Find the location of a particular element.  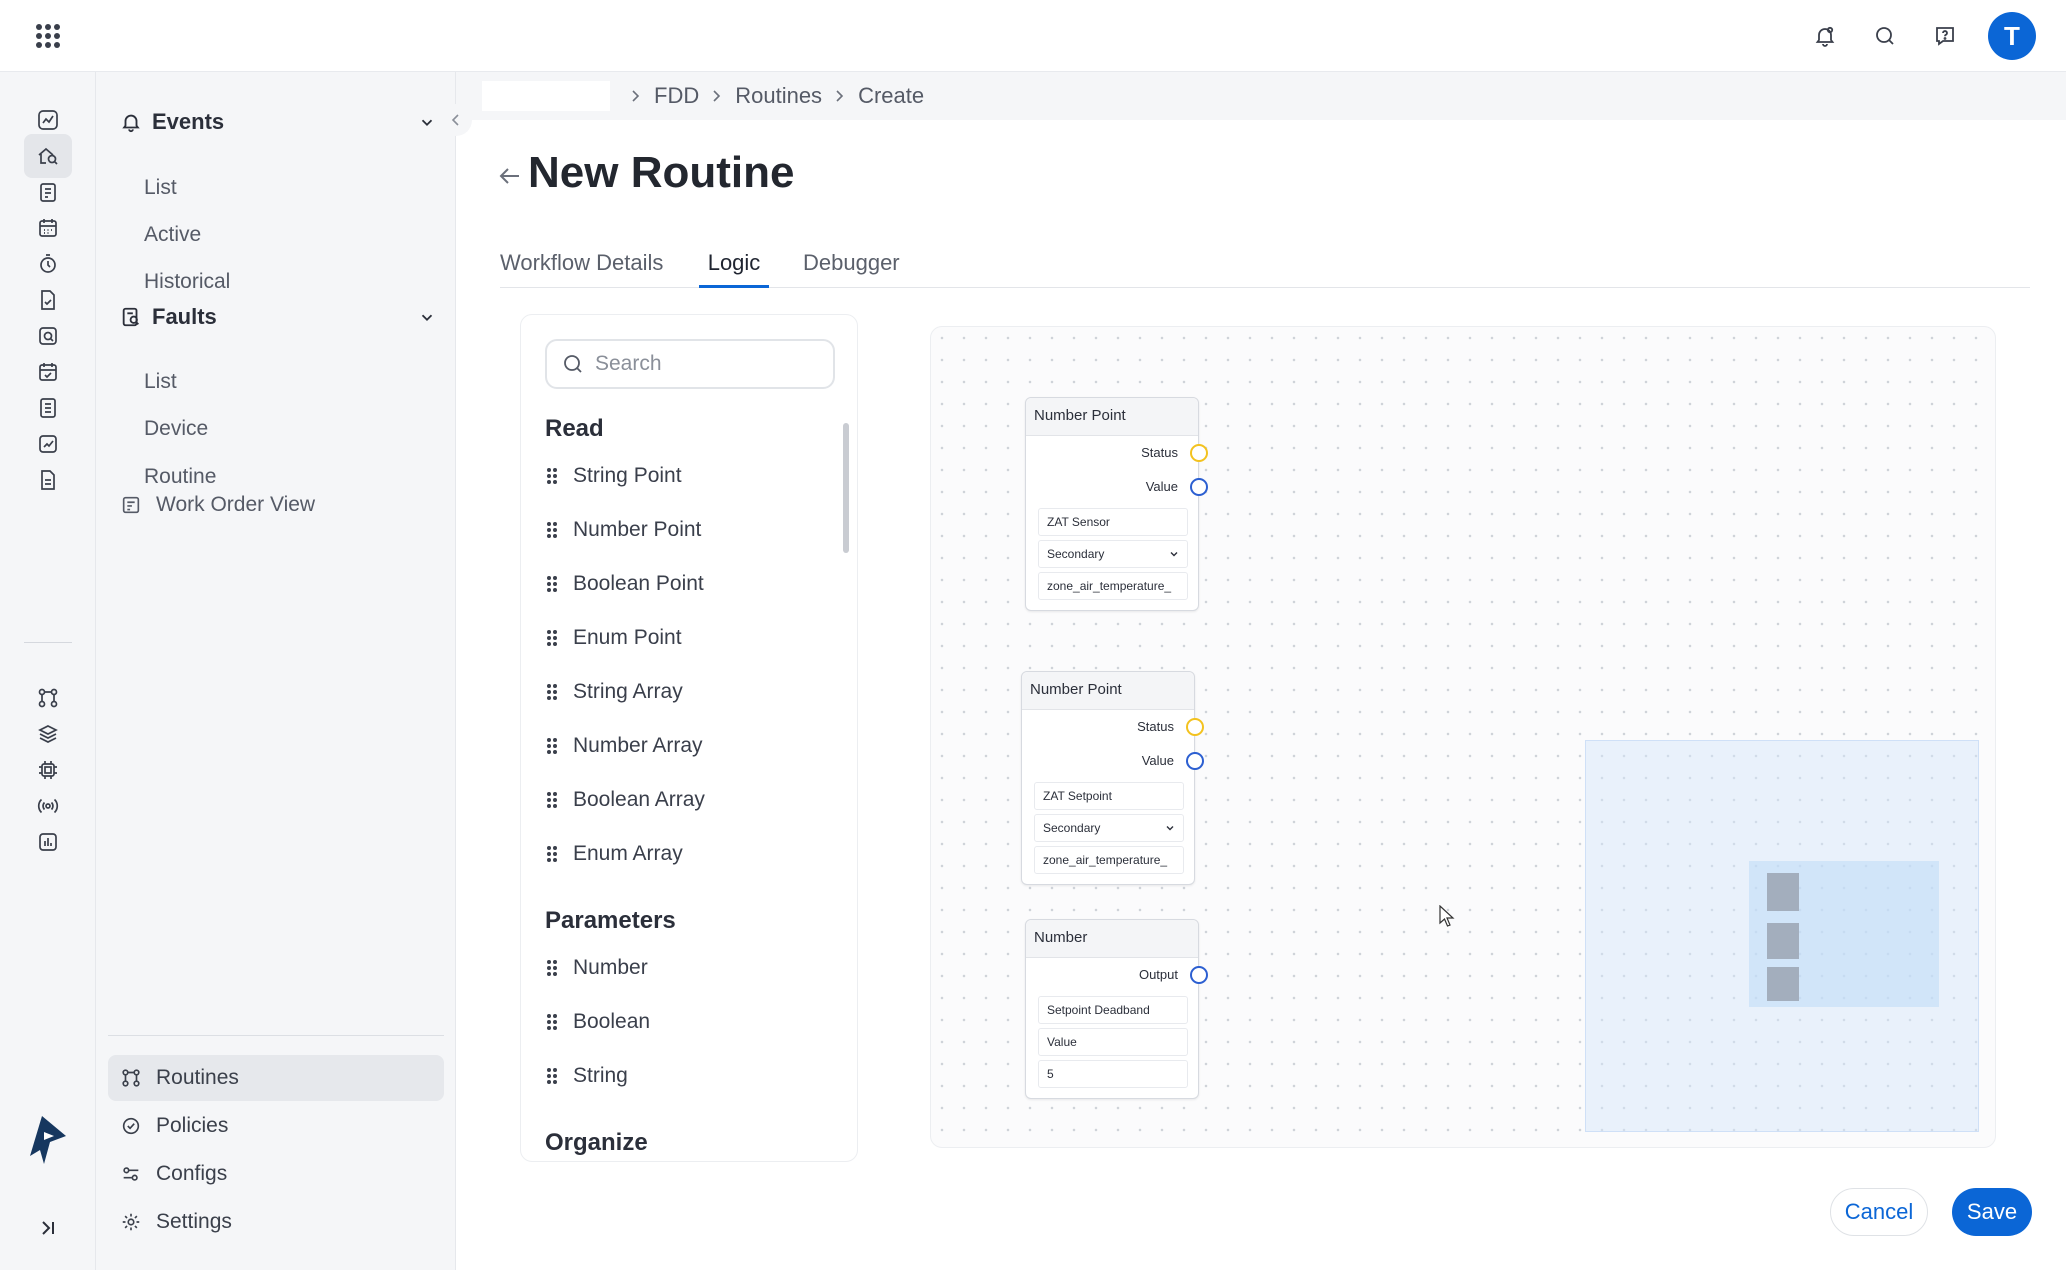

node-name-field: Setpoint Deadband is located at coordinates (1113, 1010).